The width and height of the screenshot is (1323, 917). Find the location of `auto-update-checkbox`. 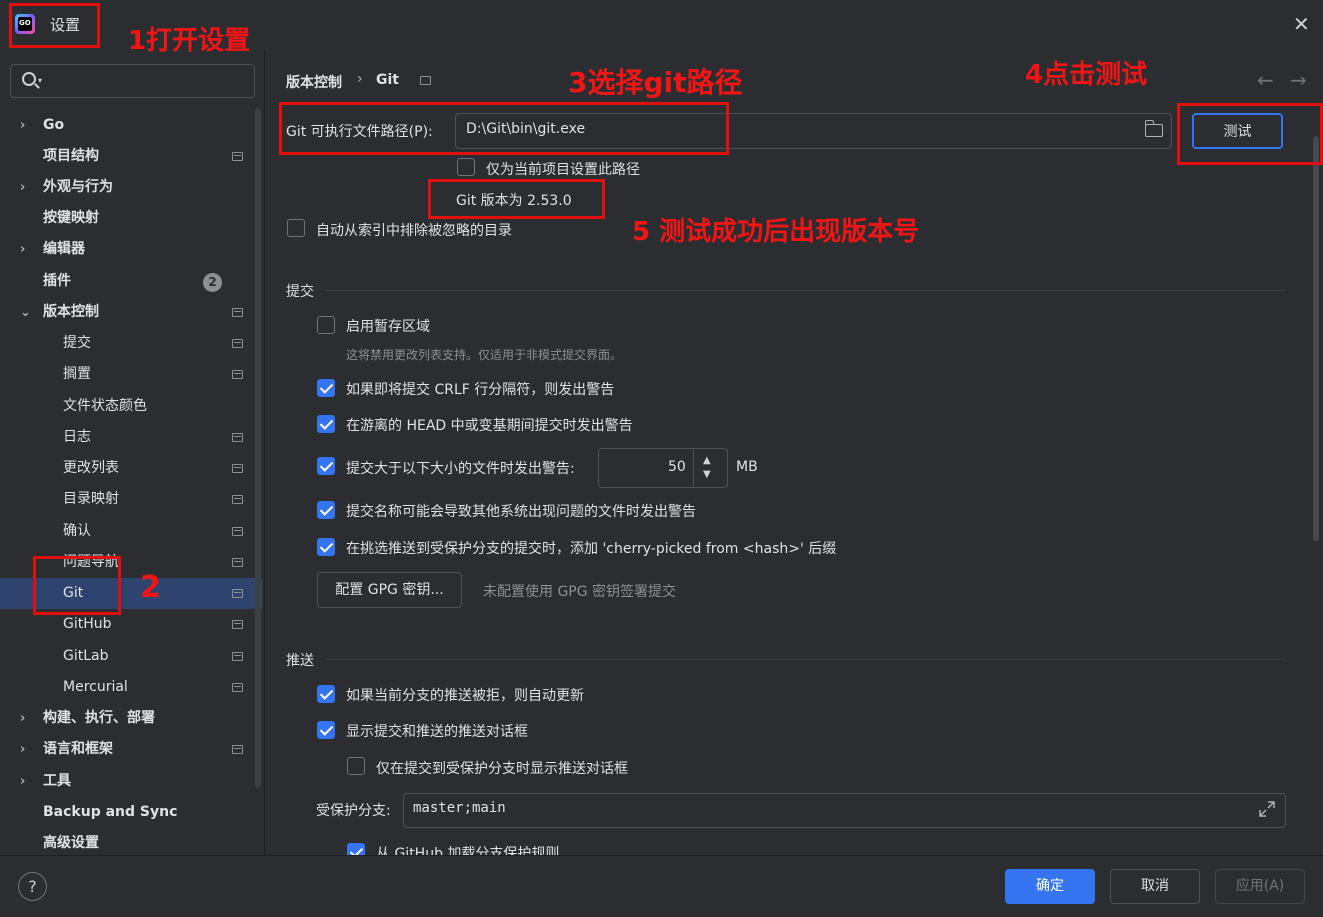

auto-update-checkbox is located at coordinates (326, 694).